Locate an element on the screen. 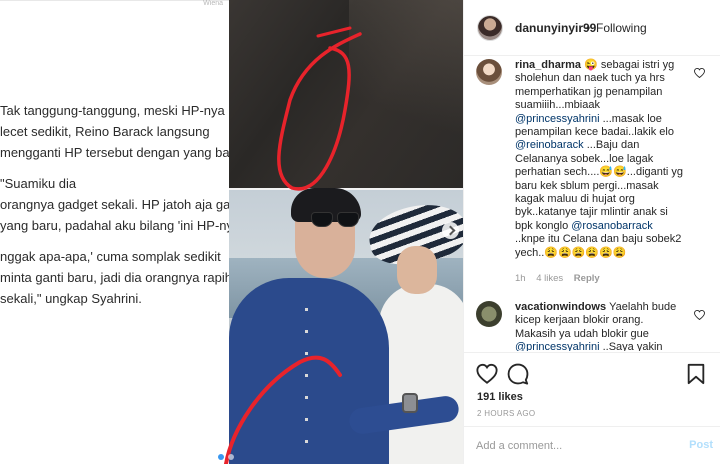  post-header: danunyinyir99 • Following is located at coordinates (592, 28).